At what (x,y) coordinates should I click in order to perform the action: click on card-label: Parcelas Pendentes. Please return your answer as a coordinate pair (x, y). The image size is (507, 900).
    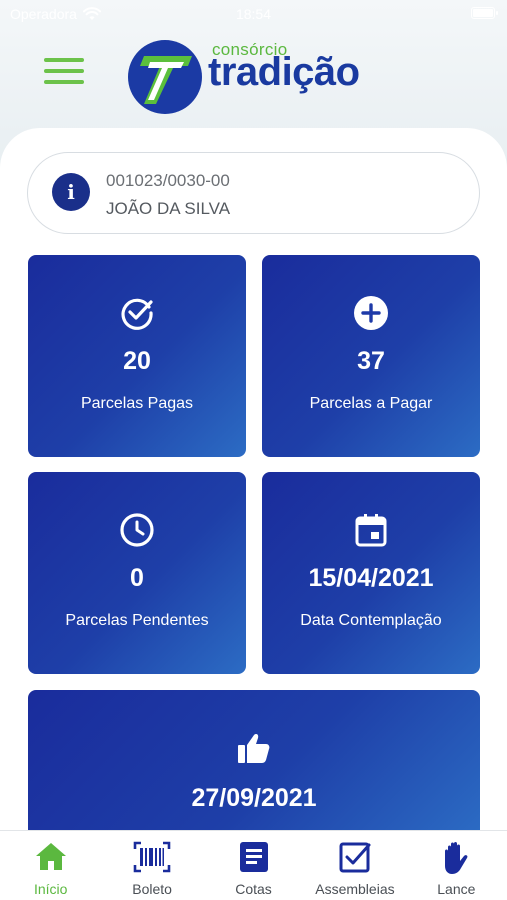
    Looking at the image, I should click on (137, 620).